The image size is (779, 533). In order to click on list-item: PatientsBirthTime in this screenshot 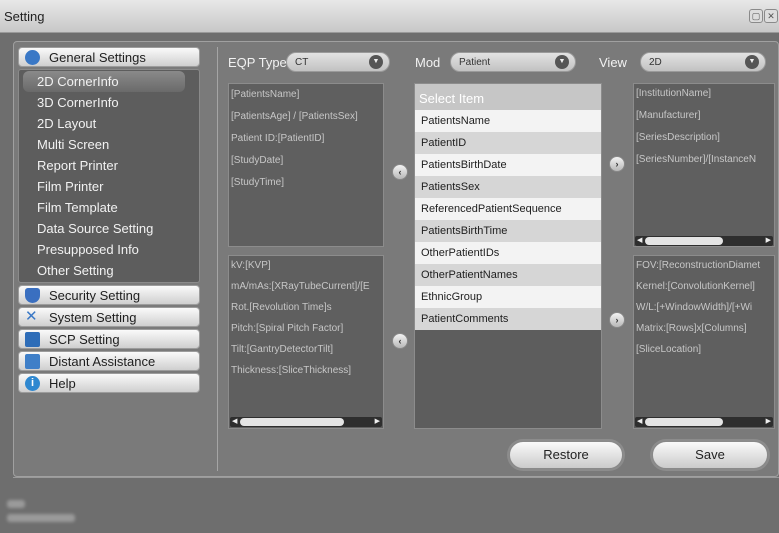, I will do `click(508, 231)`.